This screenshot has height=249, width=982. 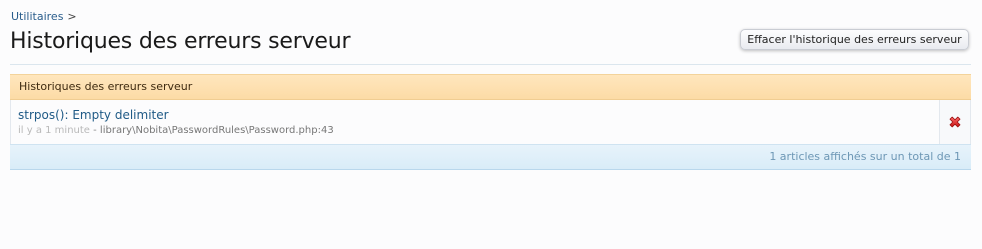 What do you see at coordinates (37, 16) in the screenshot?
I see `breadcrumb-item-utilitaires: Utilitaires` at bounding box center [37, 16].